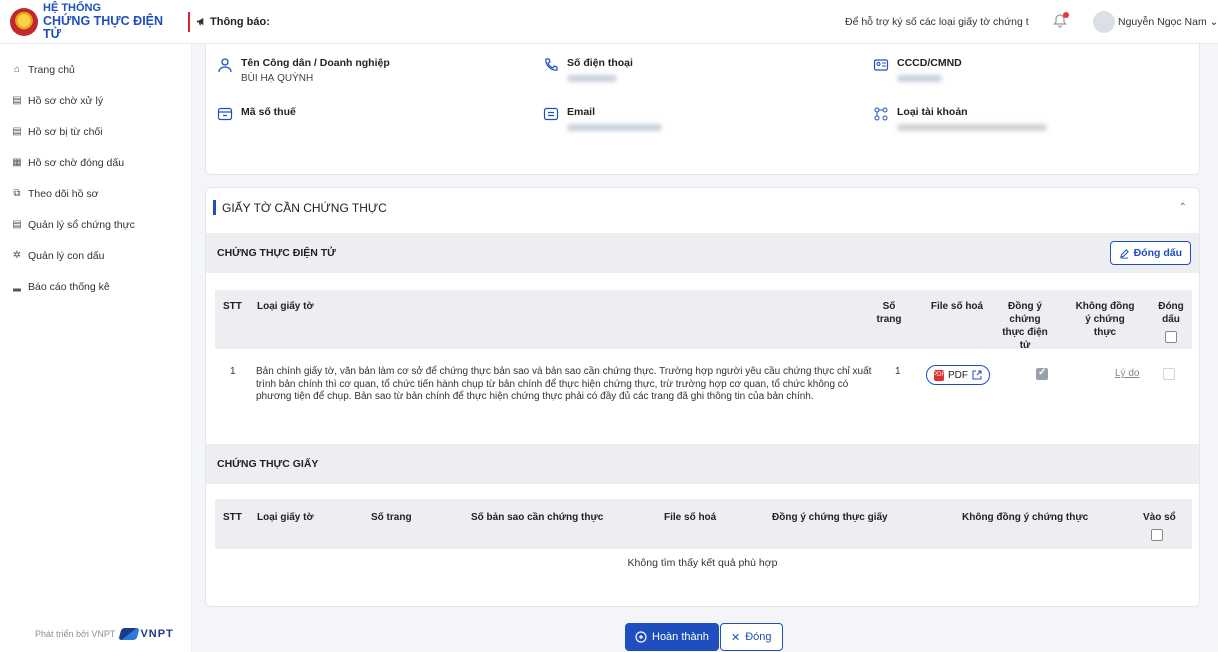  I want to click on complete-button: Hoàn thành, so click(672, 637).